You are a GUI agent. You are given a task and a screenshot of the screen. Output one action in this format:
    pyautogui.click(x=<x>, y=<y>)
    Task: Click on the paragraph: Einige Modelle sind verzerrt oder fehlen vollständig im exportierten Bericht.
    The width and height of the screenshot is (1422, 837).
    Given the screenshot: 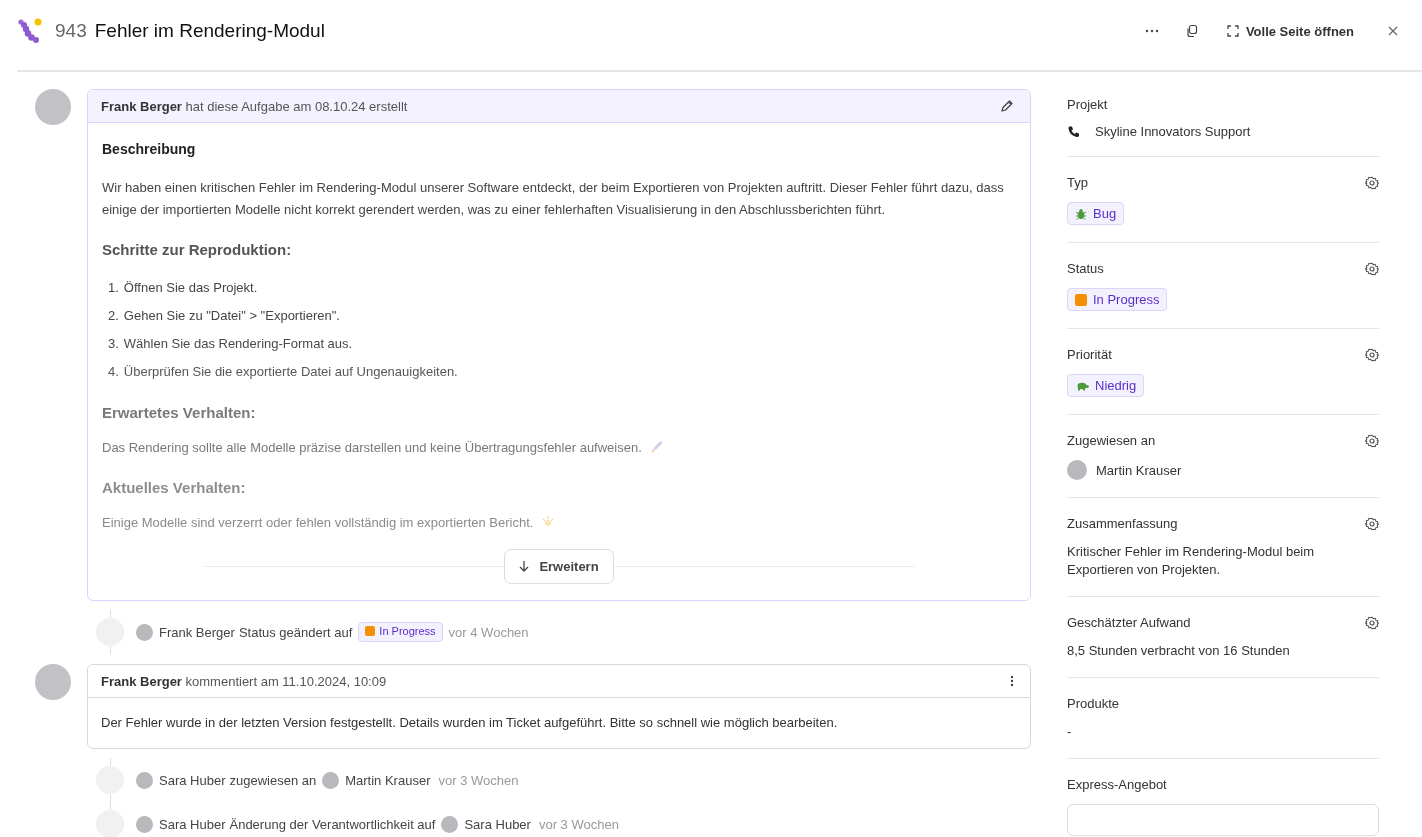 What is the action you would take?
    pyautogui.click(x=318, y=522)
    